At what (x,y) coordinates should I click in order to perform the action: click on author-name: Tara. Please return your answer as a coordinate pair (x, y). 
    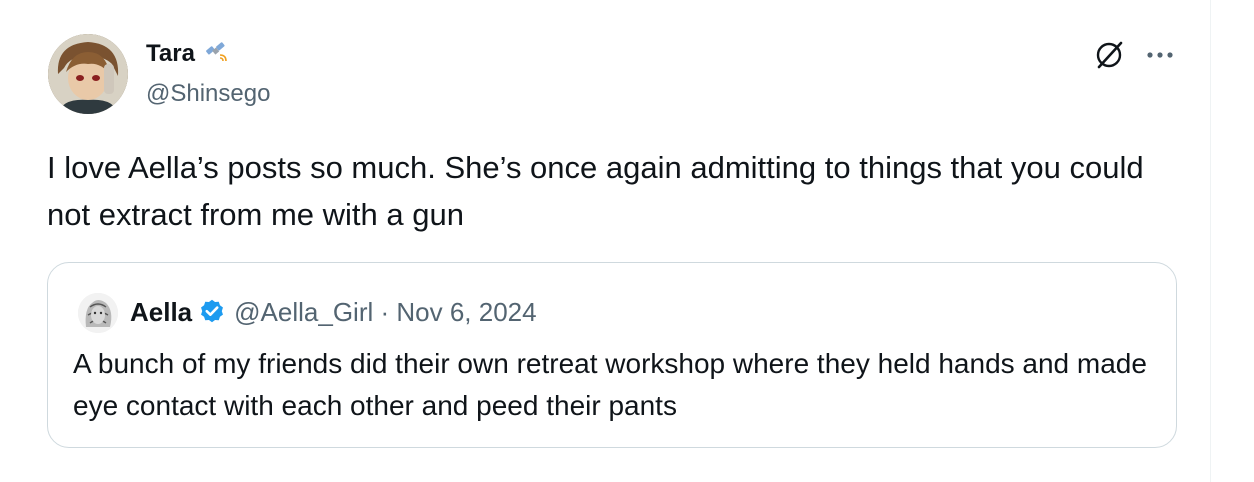
    Looking at the image, I should click on (170, 54).